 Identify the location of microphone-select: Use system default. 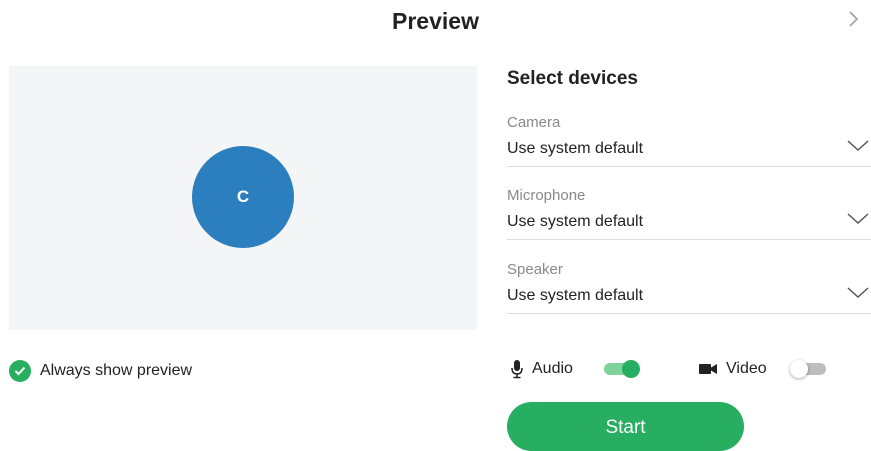
(689, 223).